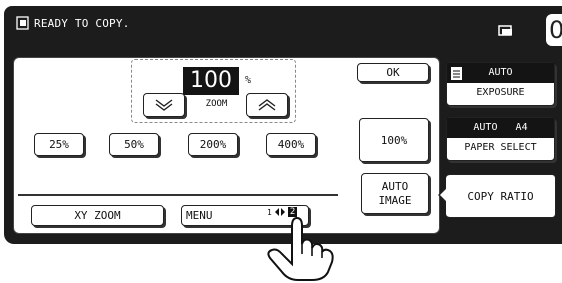 Image resolution: width=562 pixels, height=283 pixels. I want to click on zoom-value-display: 100, so click(211, 81).